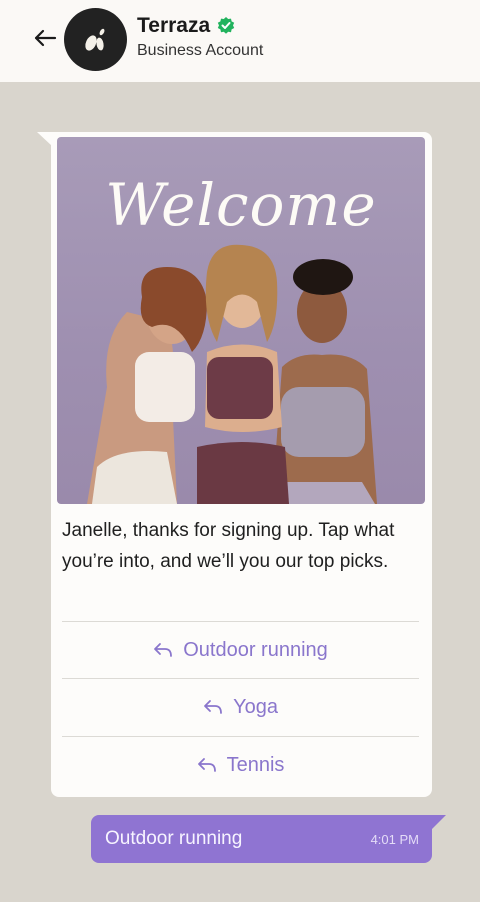 This screenshot has width=480, height=902. I want to click on quick-reply-tennis: Tennis, so click(240, 765).